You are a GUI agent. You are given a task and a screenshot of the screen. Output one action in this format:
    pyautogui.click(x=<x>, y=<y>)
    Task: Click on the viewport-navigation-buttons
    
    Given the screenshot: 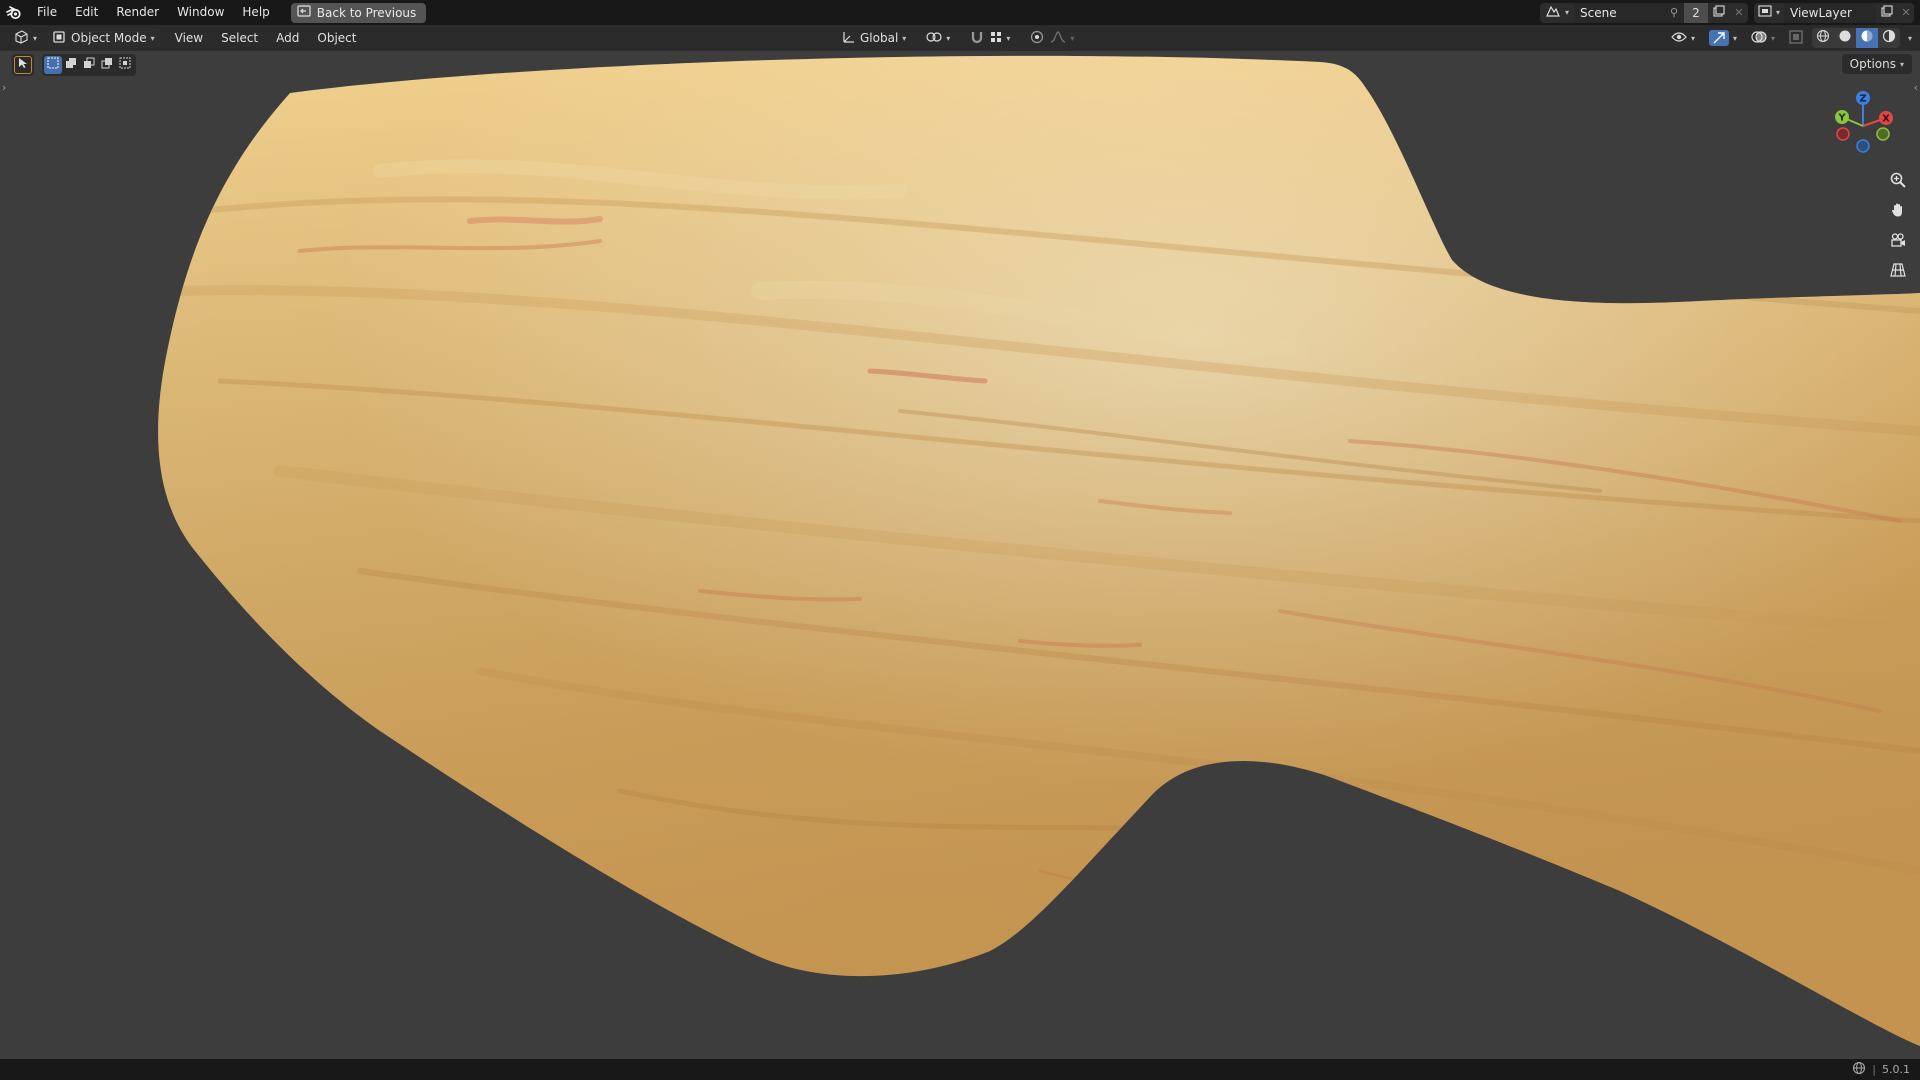 What is the action you would take?
    pyautogui.click(x=1898, y=225)
    